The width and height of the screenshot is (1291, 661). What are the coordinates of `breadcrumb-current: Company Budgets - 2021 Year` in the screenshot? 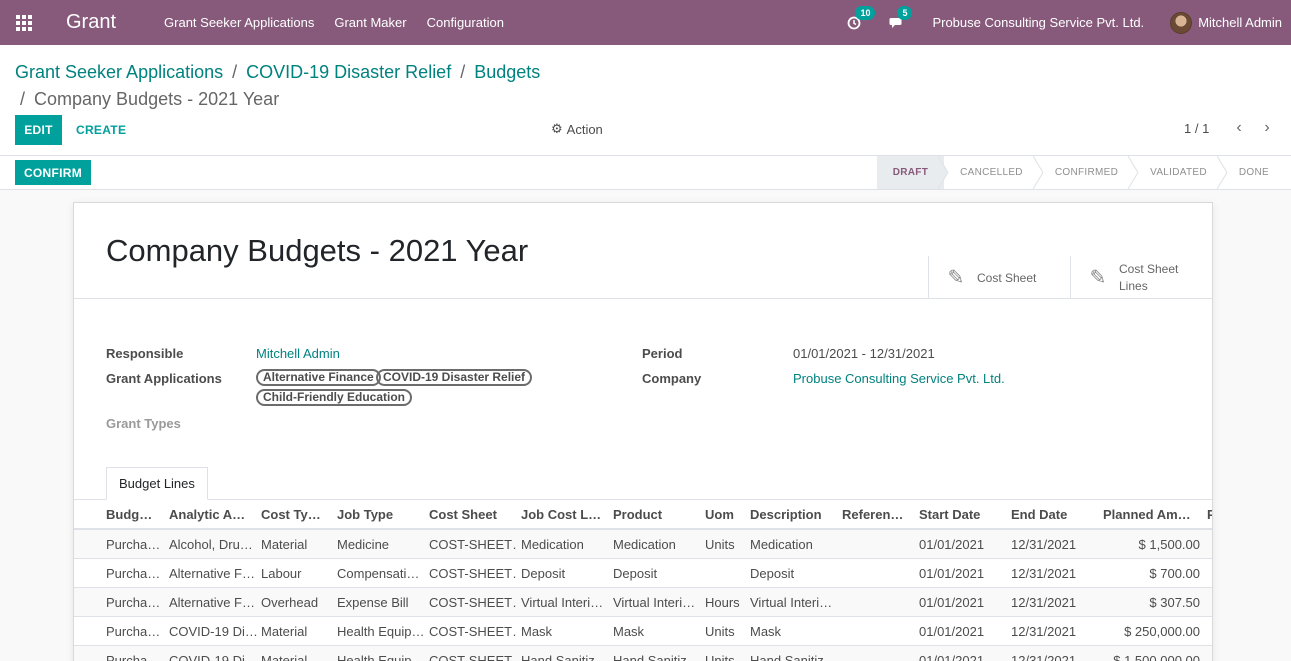 It's located at (157, 99).